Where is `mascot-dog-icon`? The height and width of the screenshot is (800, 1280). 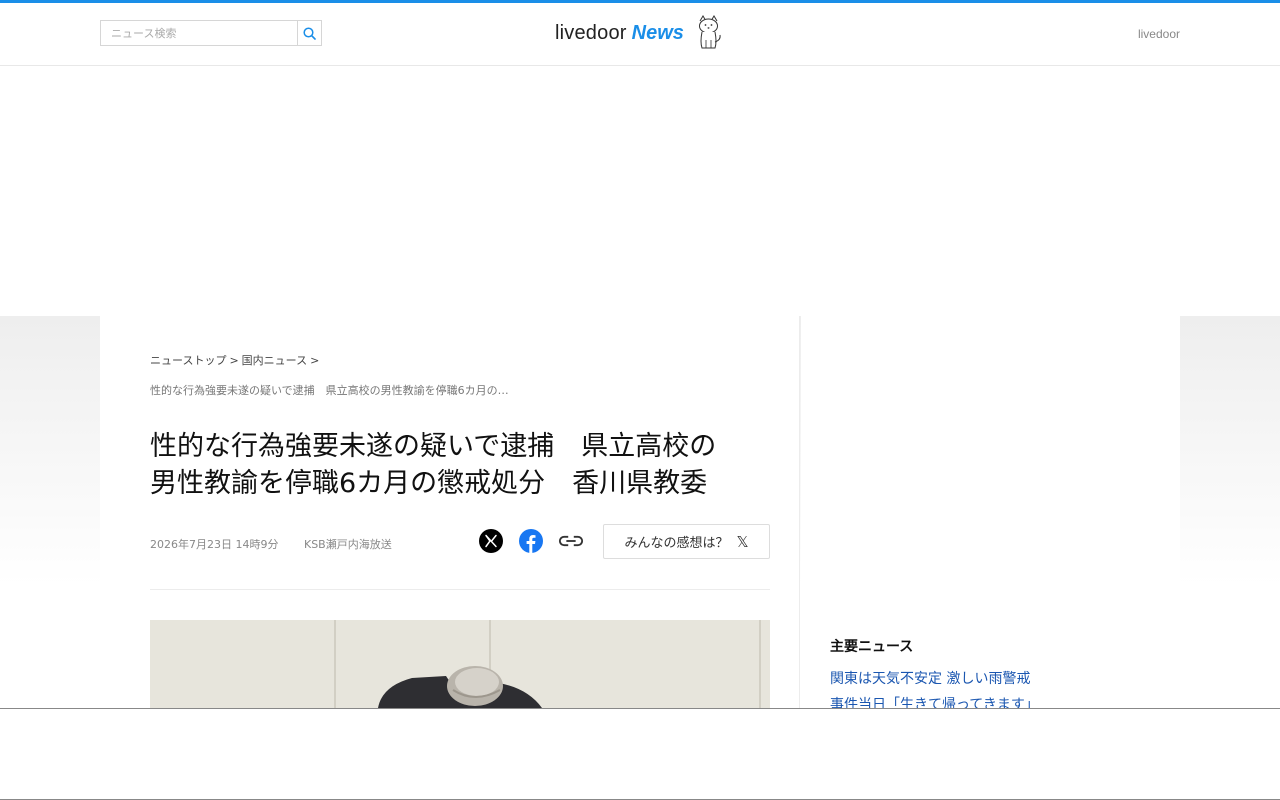 mascot-dog-icon is located at coordinates (709, 32).